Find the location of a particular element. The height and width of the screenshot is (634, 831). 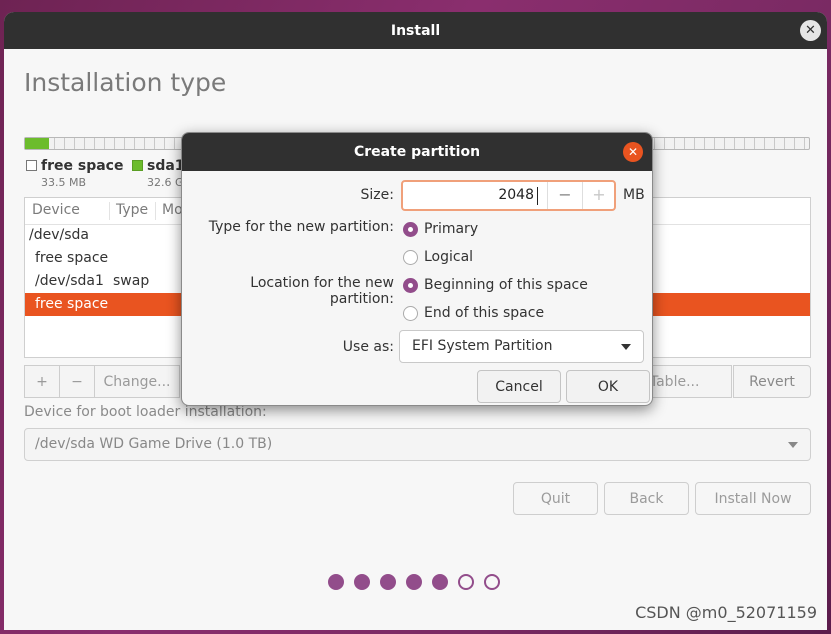

ok-button: OK is located at coordinates (608, 386).